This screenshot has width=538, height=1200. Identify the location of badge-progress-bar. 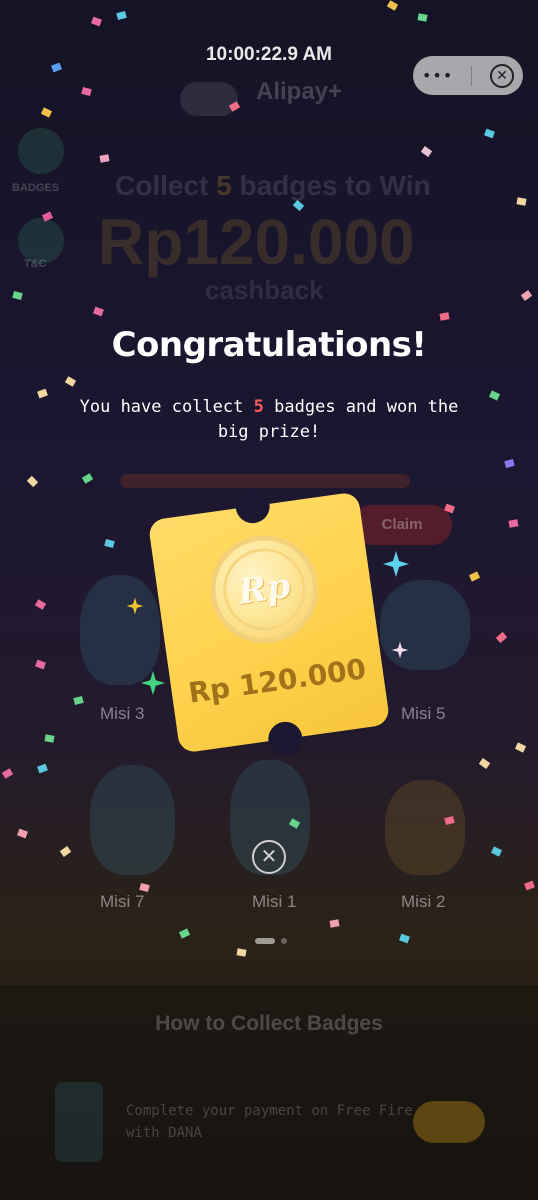
(265, 481).